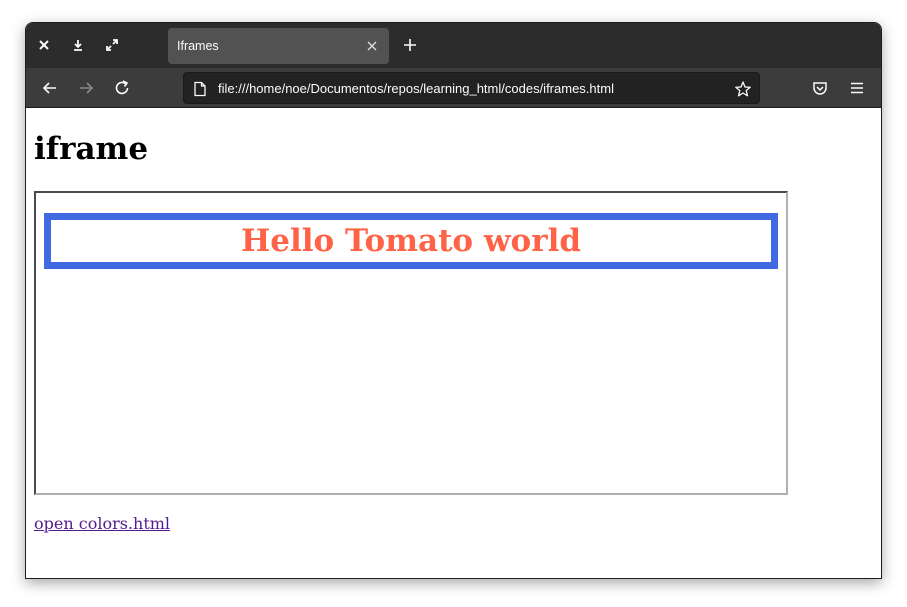 This screenshot has width=907, height=607. I want to click on pocket-icon, so click(820, 88).